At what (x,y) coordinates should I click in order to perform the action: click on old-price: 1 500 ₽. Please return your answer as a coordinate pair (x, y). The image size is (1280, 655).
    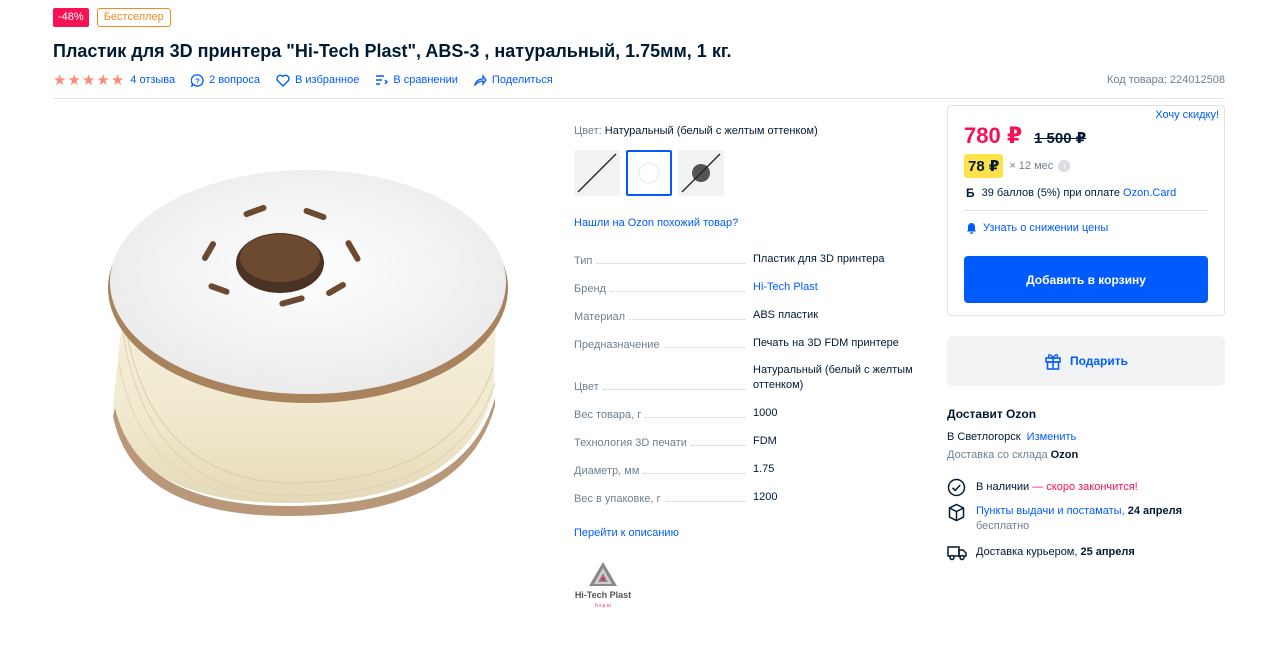
    Looking at the image, I should click on (1060, 138).